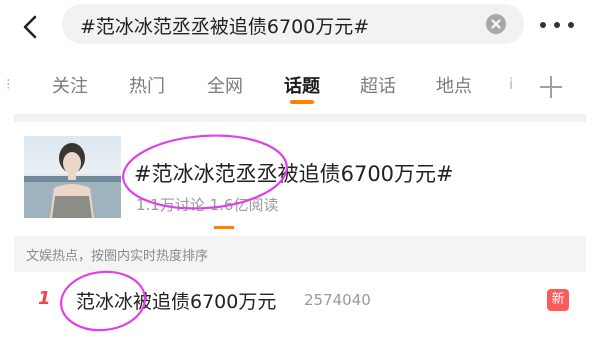  I want to click on tab-quanwang: 全网, so click(225, 85).